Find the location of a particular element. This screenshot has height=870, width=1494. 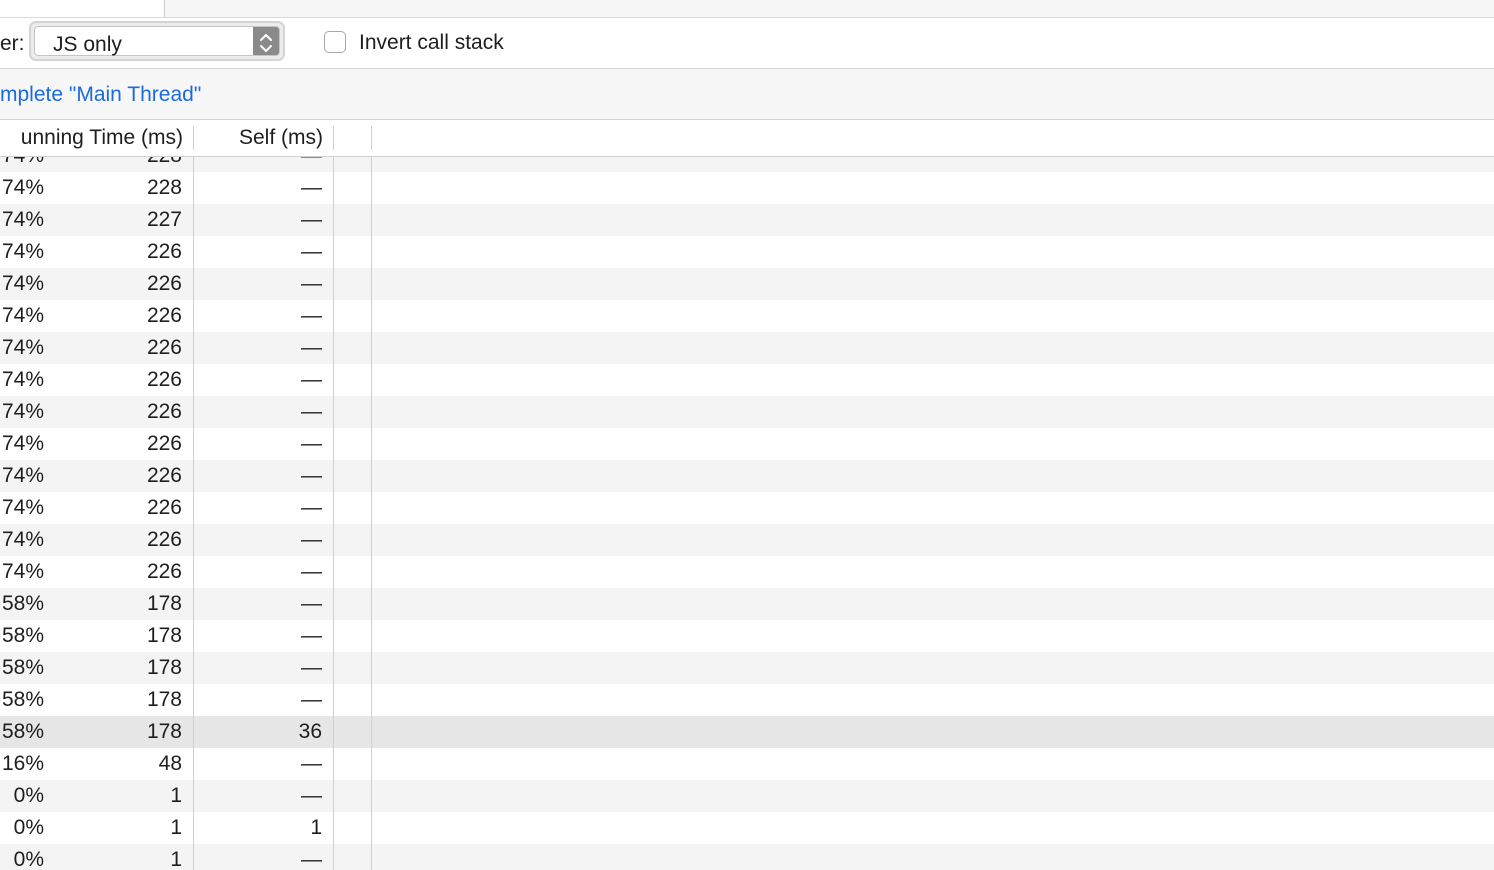

running-time-cell: 227 is located at coordinates (164, 219).